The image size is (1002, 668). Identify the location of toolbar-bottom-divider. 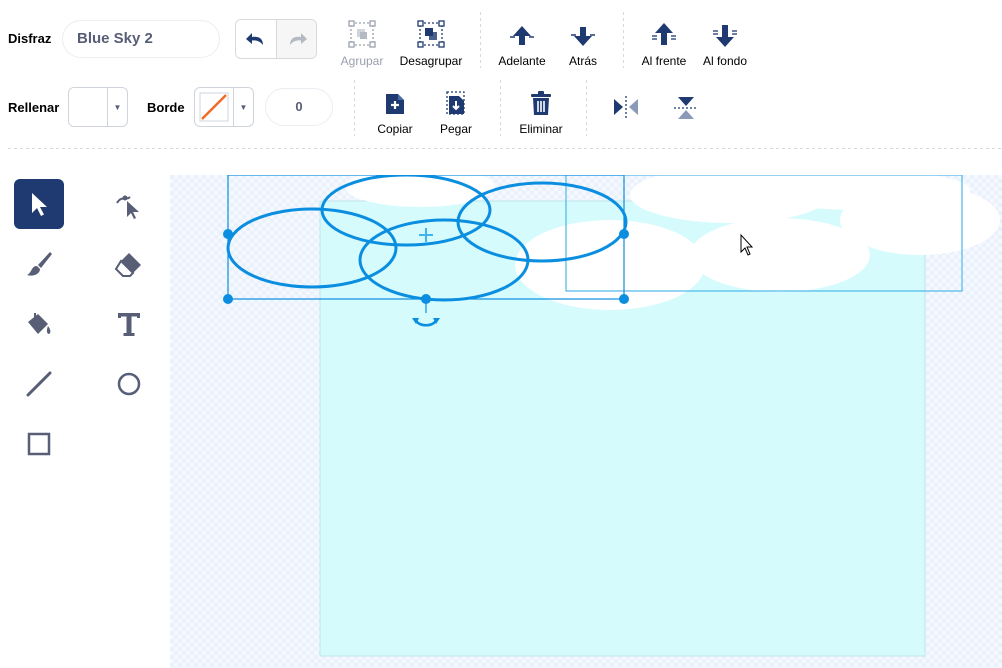
(505, 148).